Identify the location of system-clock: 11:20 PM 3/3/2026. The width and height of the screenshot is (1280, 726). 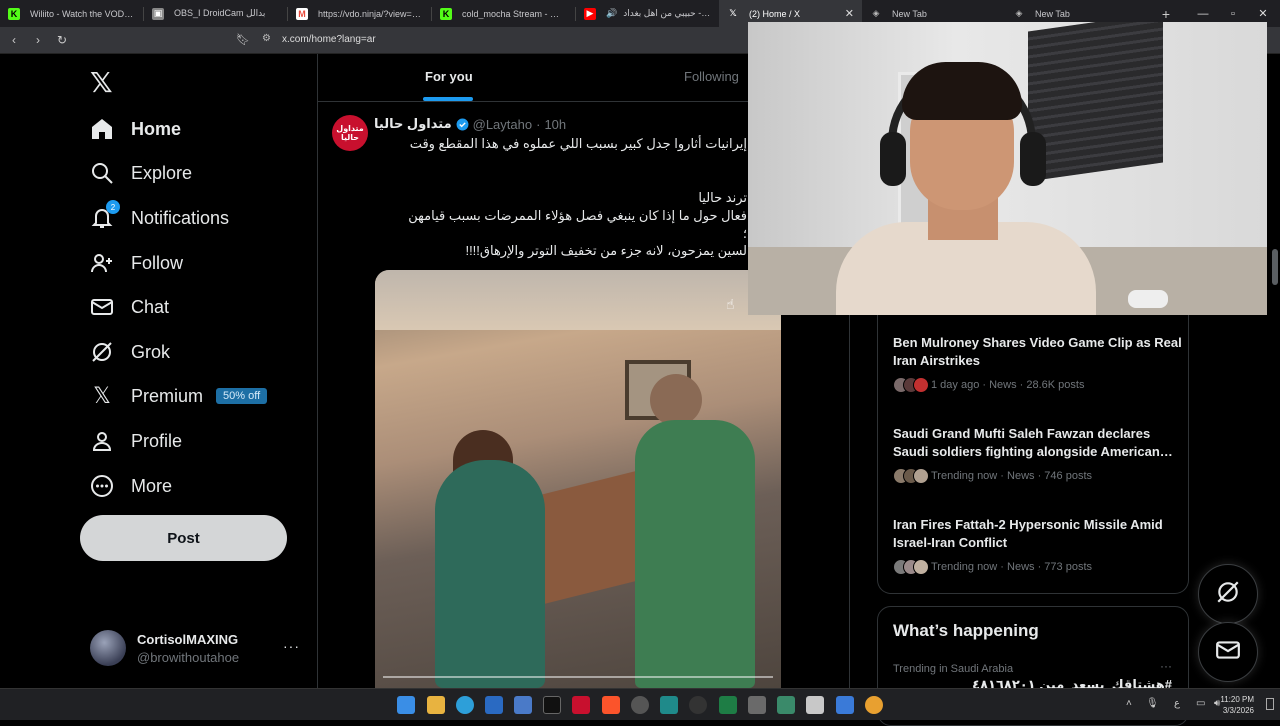
(1237, 705).